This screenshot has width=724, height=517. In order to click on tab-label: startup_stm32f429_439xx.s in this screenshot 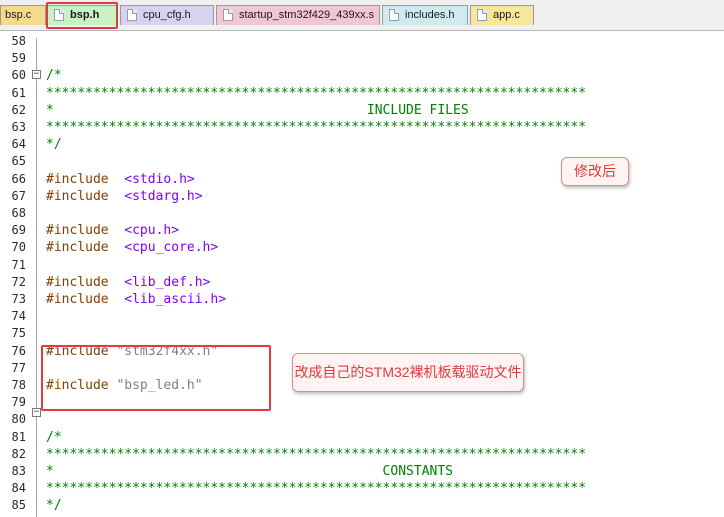, I will do `click(307, 15)`.